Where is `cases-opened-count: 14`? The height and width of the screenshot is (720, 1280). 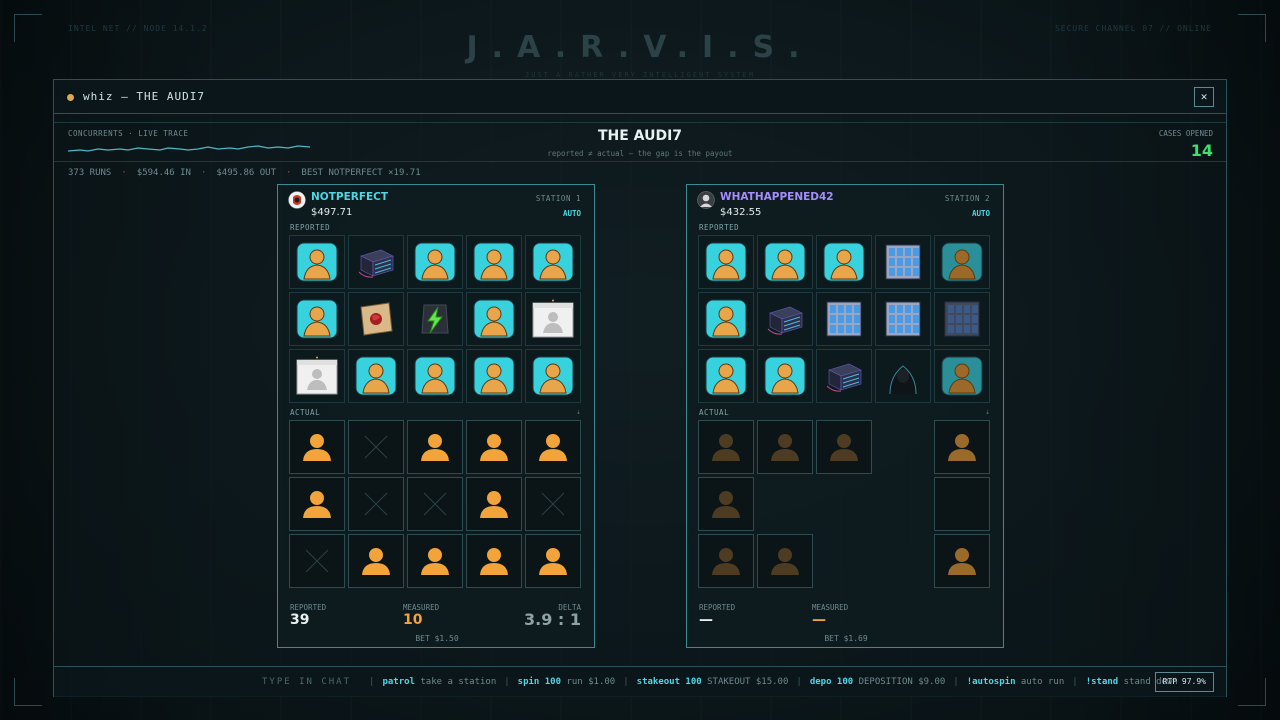
cases-opened-count: 14 is located at coordinates (1201, 150).